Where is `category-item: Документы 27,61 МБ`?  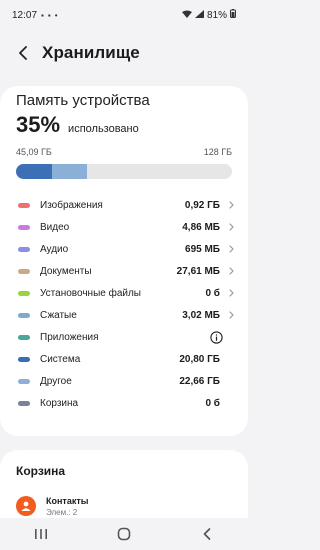
category-item: Документы 27,61 МБ is located at coordinates (124, 271).